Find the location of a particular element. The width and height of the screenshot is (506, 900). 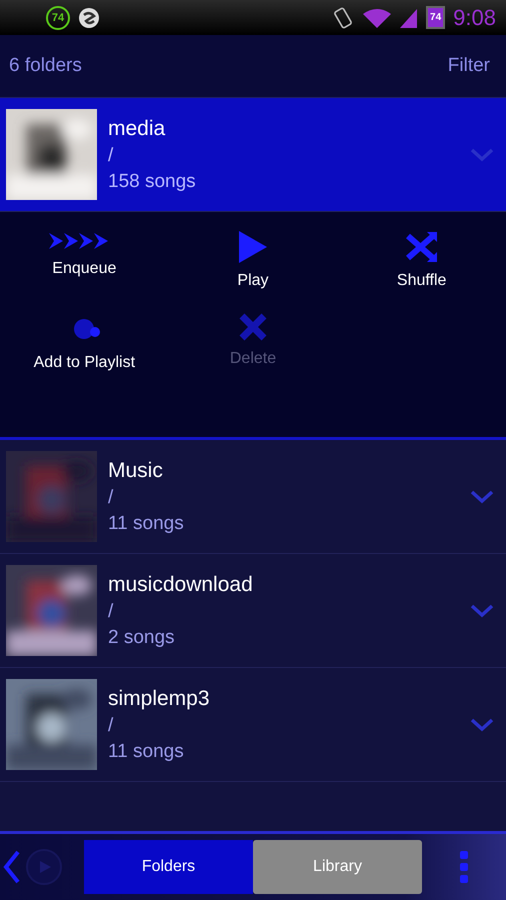

circle-logo-icon is located at coordinates (89, 17).